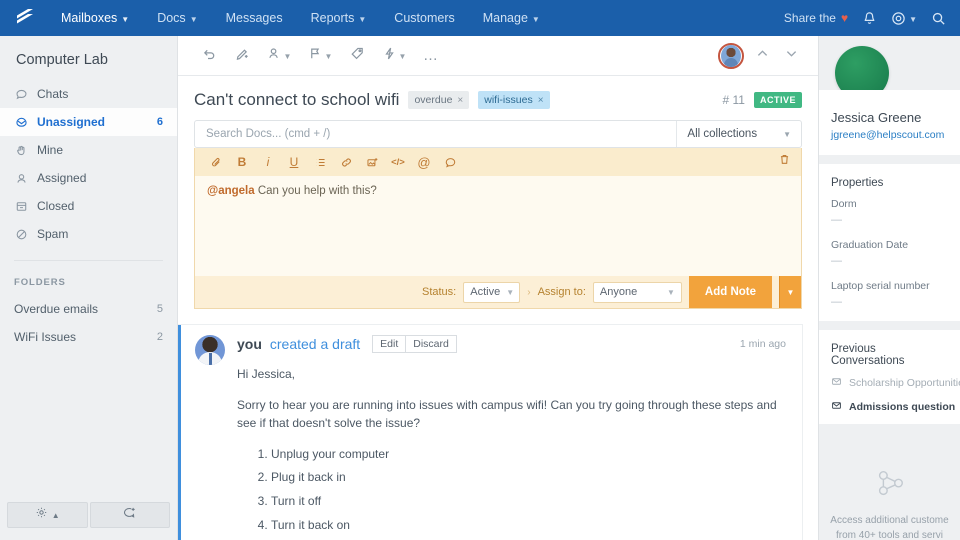  I want to click on tag-button, so click(357, 56).